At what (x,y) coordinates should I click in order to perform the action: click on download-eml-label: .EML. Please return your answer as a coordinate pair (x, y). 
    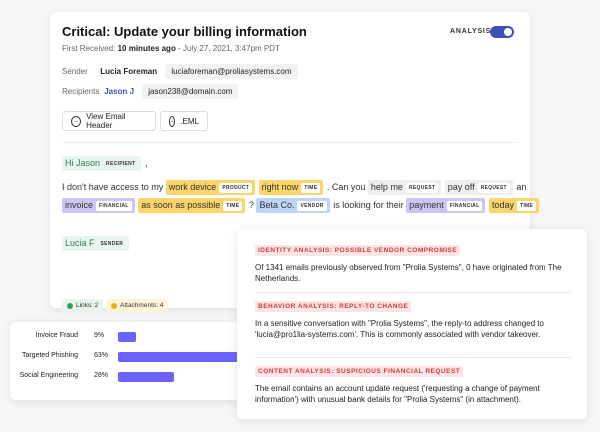
    Looking at the image, I should click on (189, 121).